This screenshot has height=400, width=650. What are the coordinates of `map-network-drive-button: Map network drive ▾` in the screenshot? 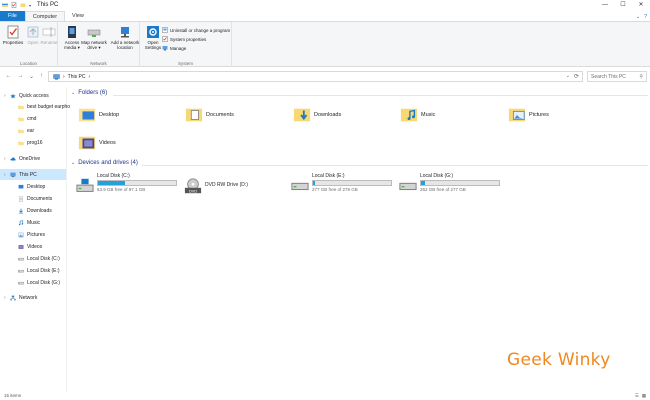 It's located at (94, 37).